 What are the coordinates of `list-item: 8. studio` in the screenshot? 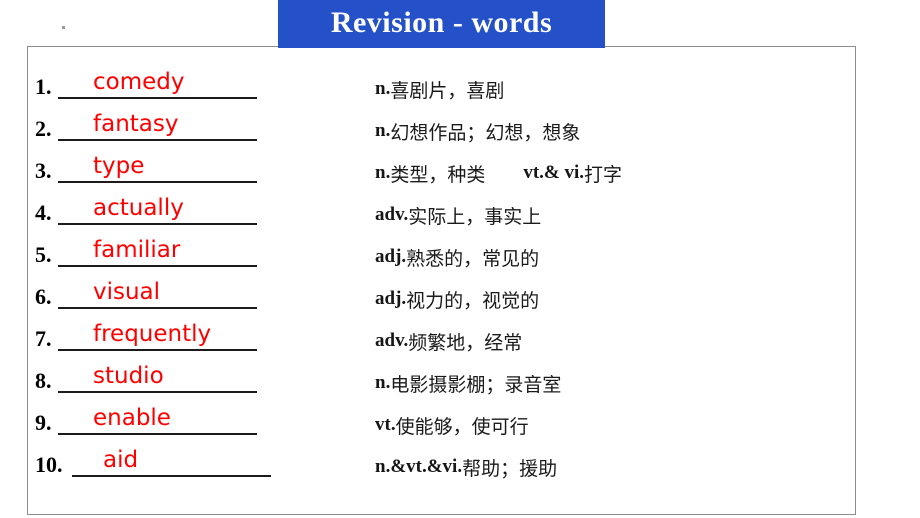 It's located at (190, 375).